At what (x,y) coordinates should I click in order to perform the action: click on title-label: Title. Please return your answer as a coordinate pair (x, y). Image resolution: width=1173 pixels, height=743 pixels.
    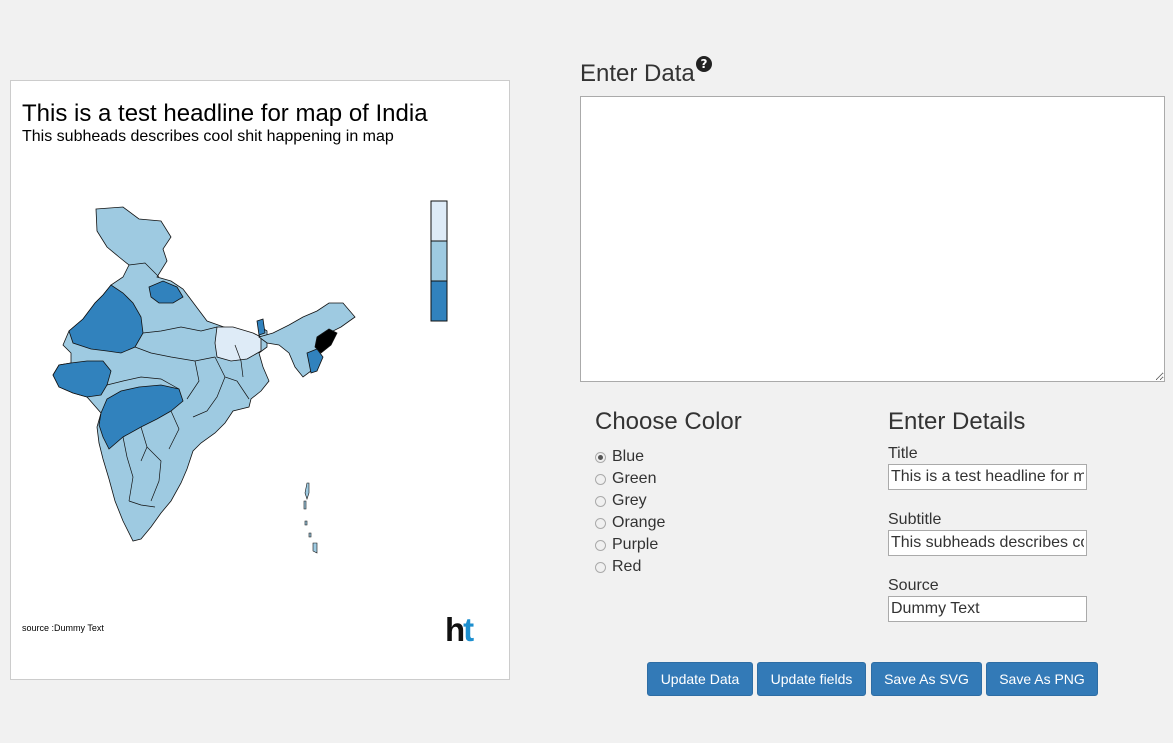
    Looking at the image, I should click on (903, 453).